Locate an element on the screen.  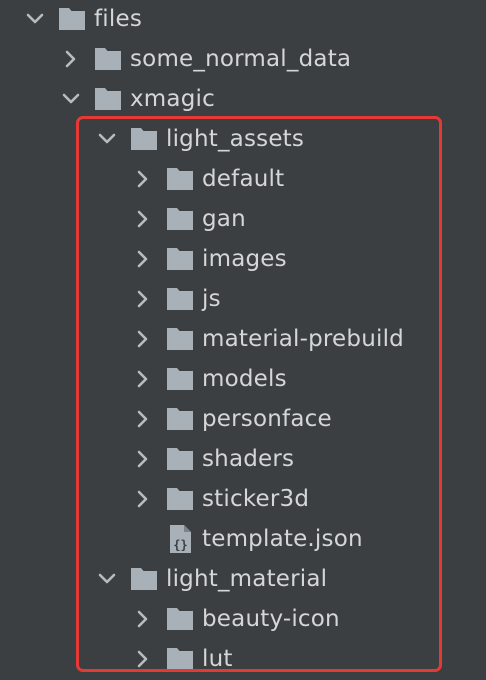
tree-node-js: js is located at coordinates (243, 300).